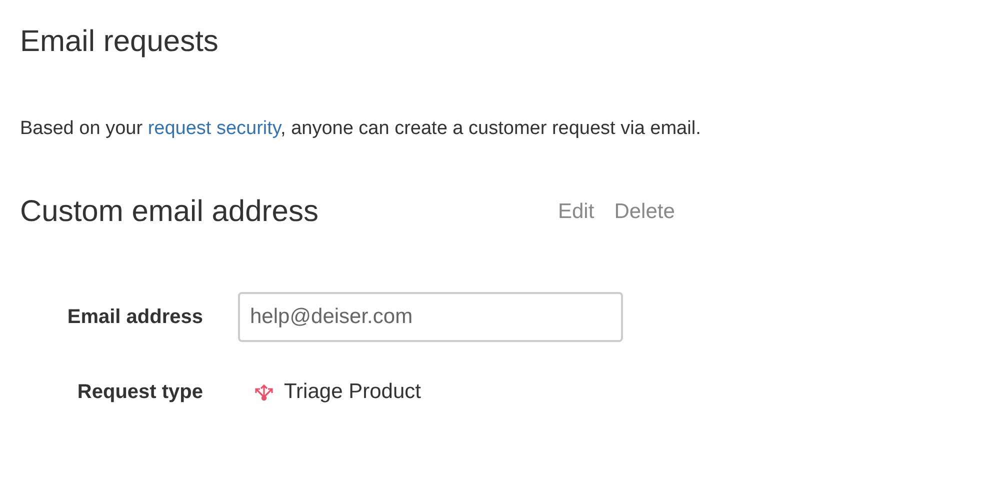 This screenshot has height=499, width=999. I want to click on section-title: Custom email address, so click(170, 212).